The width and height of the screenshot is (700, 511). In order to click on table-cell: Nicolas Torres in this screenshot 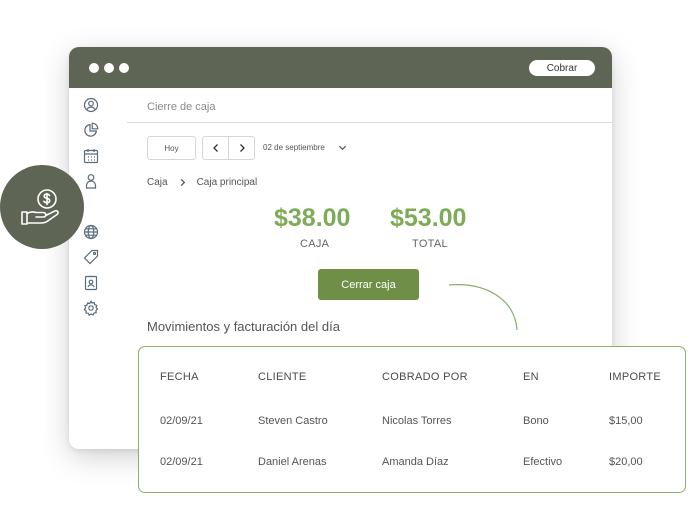, I will do `click(417, 421)`.